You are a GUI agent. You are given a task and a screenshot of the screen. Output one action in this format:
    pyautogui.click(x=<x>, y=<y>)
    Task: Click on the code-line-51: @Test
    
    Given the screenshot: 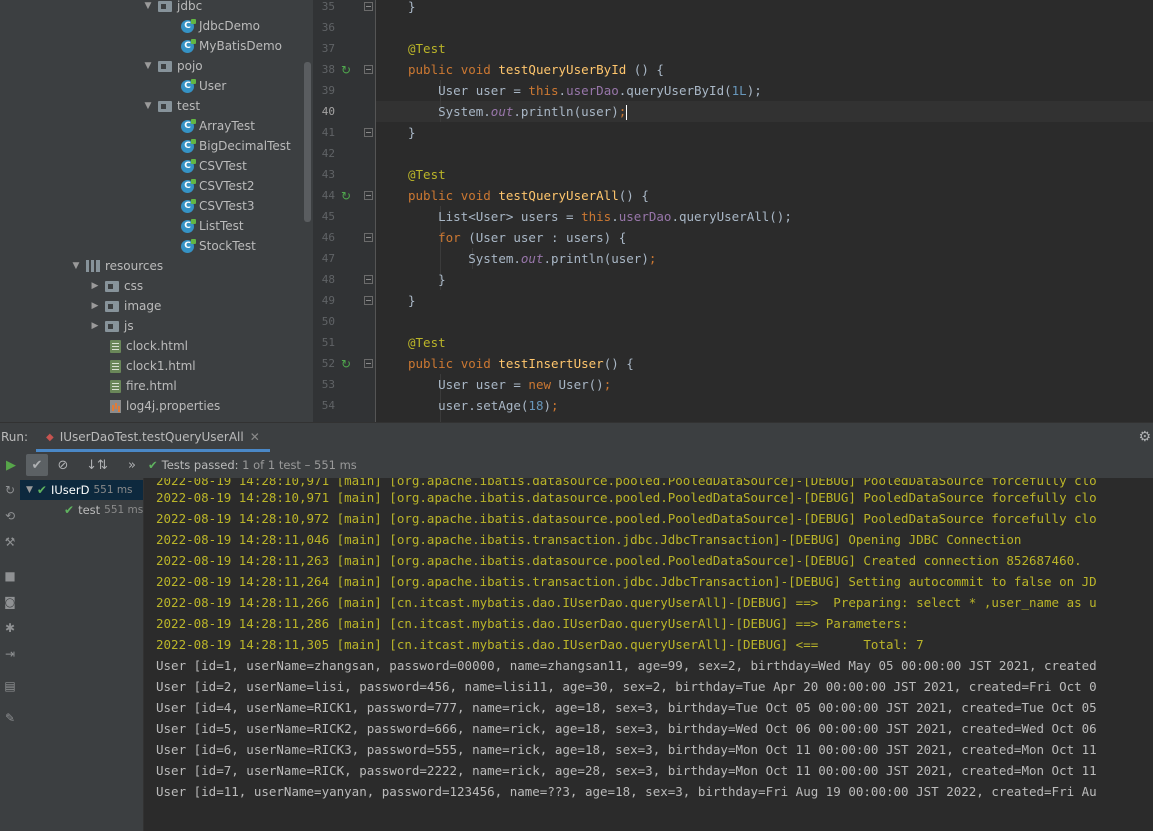 What is the action you would take?
    pyautogui.click(x=780, y=342)
    